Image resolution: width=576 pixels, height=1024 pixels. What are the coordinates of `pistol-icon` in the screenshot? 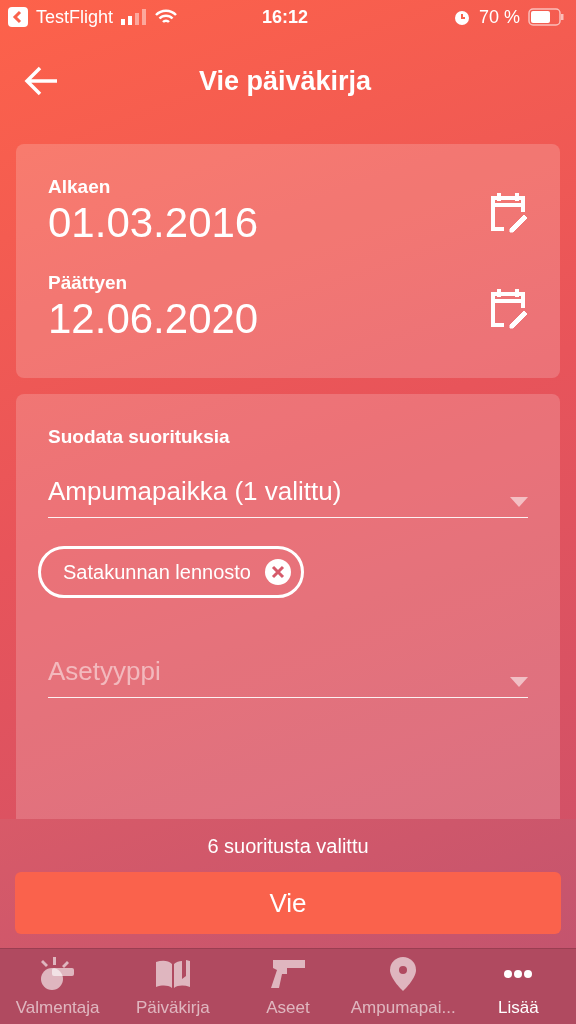 It's located at (288, 973).